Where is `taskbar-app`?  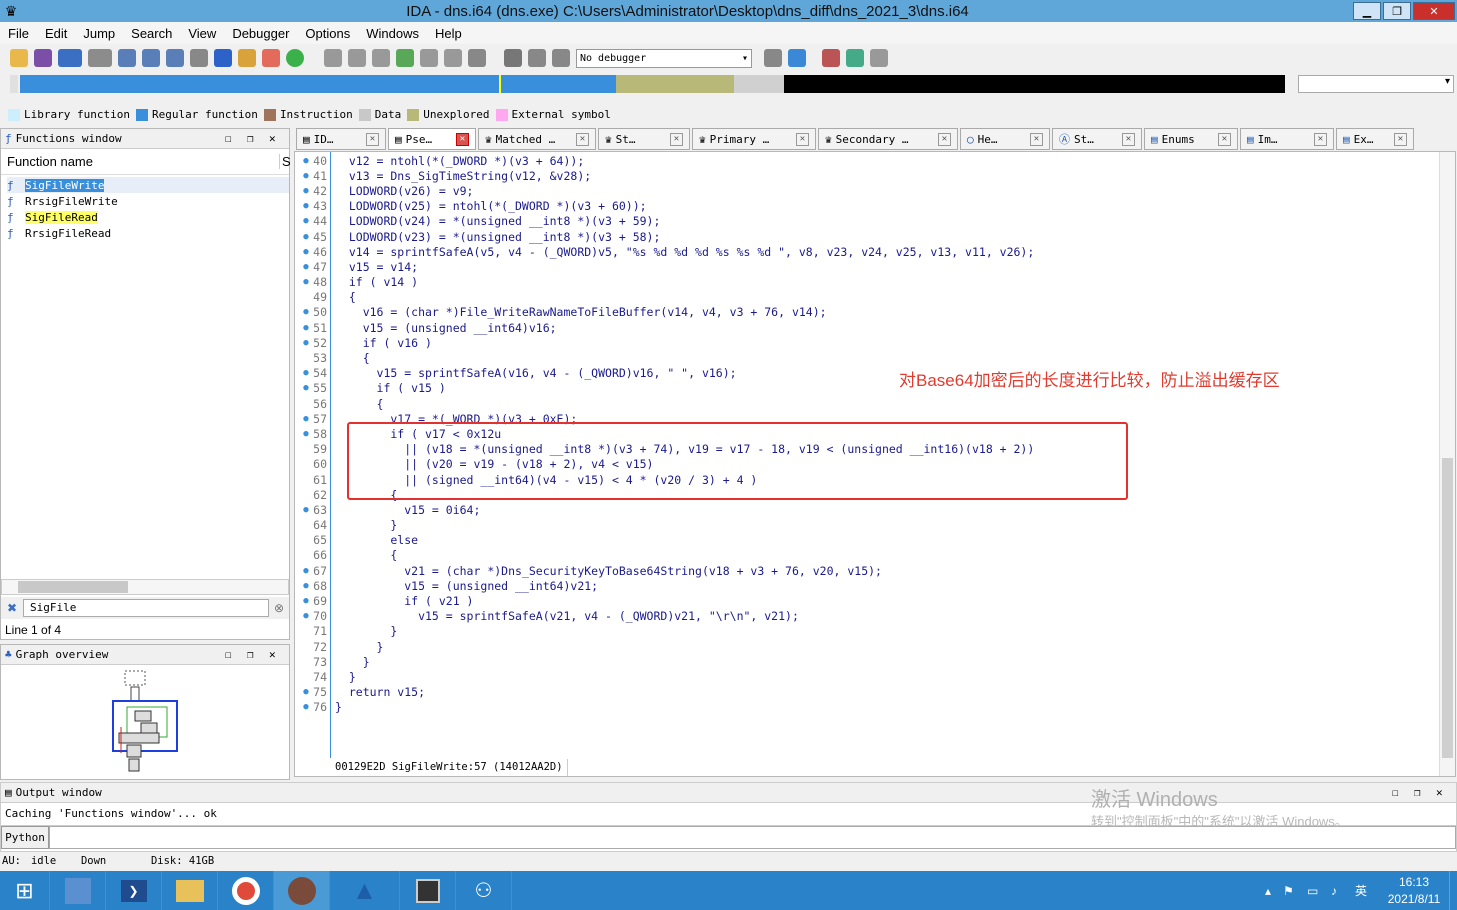
taskbar-app is located at coordinates (246, 890).